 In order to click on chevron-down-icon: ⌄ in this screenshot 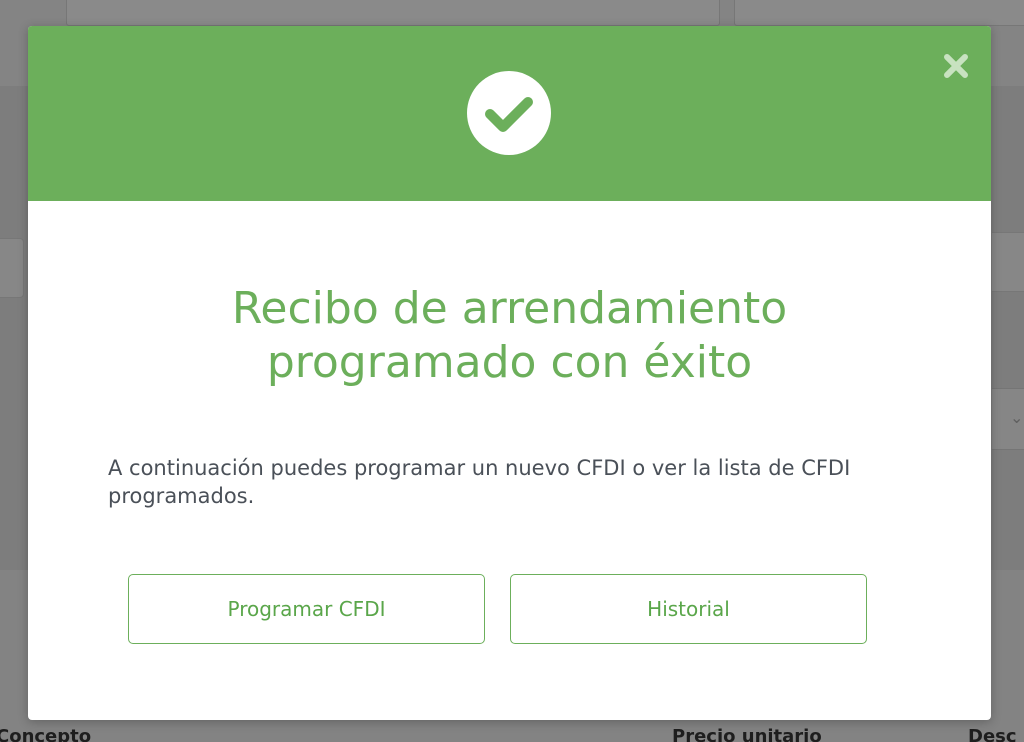, I will do `click(1017, 417)`.